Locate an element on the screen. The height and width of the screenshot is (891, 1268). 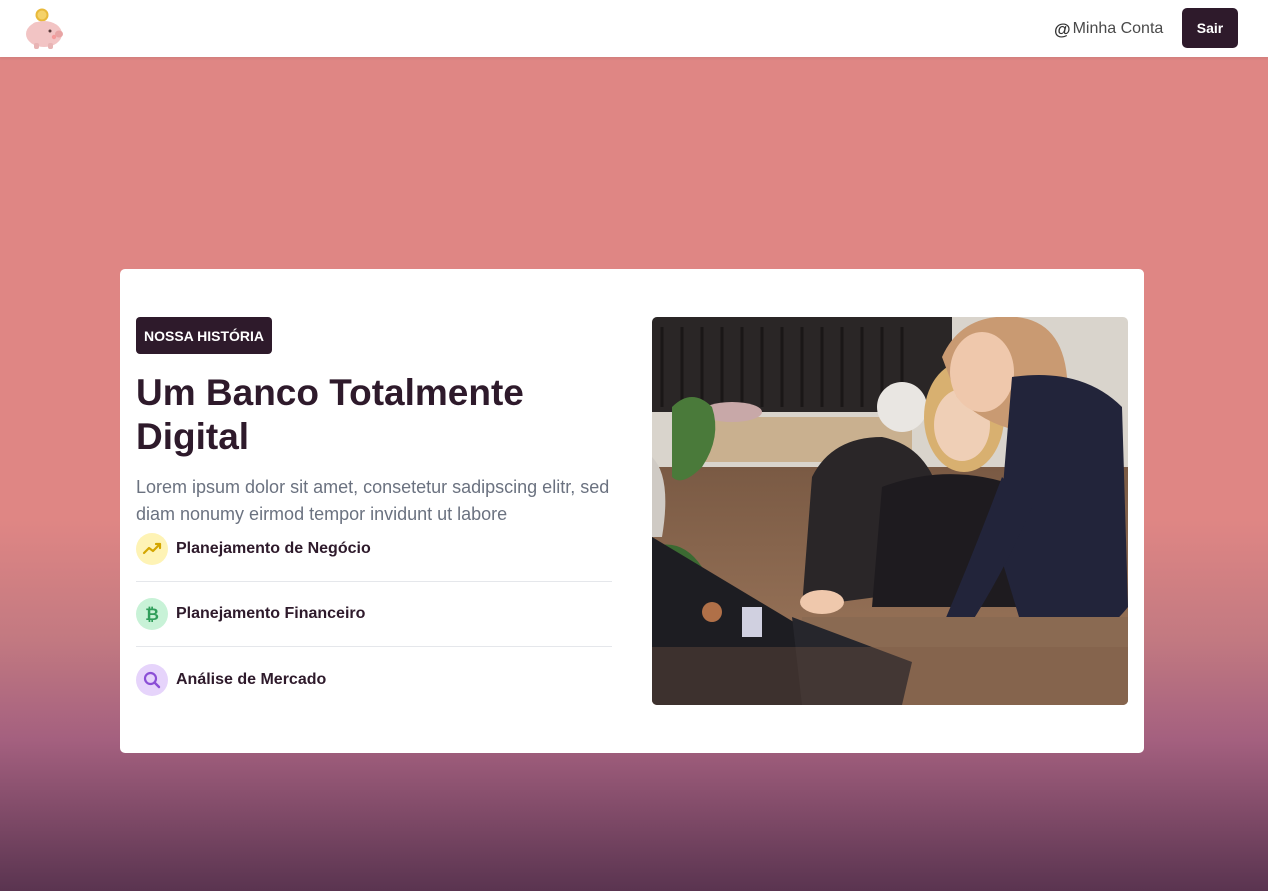
my-account-link: @ Minha Conta is located at coordinates (1108, 29).